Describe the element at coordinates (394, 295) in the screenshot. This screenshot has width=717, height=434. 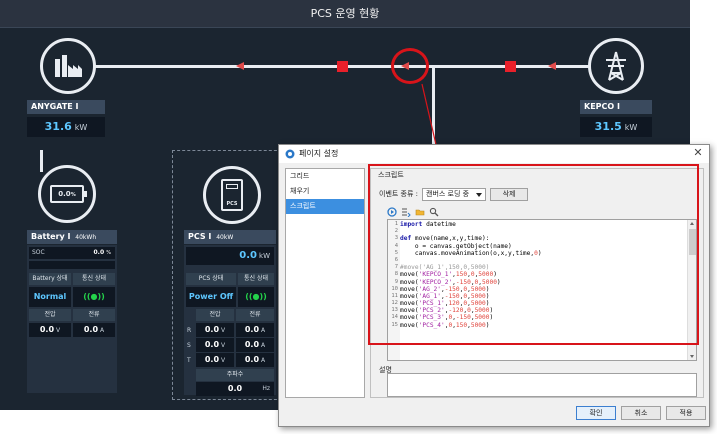
I see `line-number: 11` at that location.